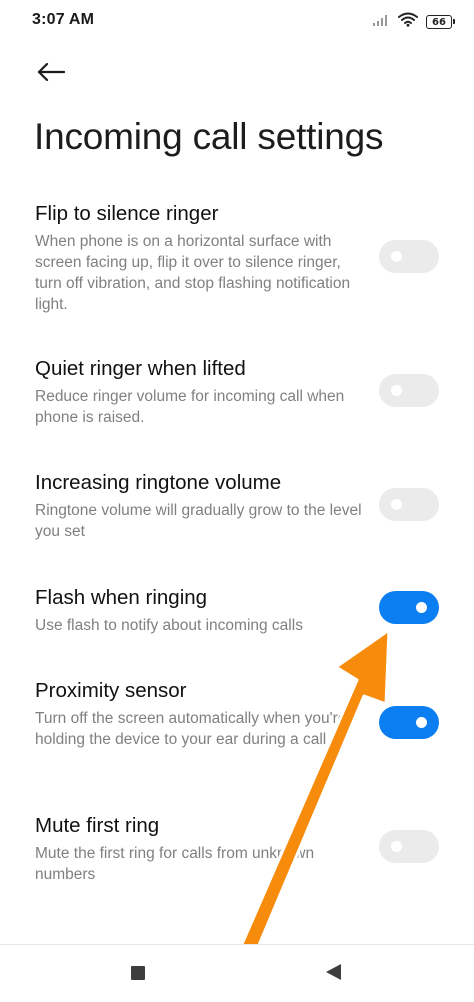 Image resolution: width=474 pixels, height=1002 pixels. I want to click on battery-icon: 66, so click(440, 22).